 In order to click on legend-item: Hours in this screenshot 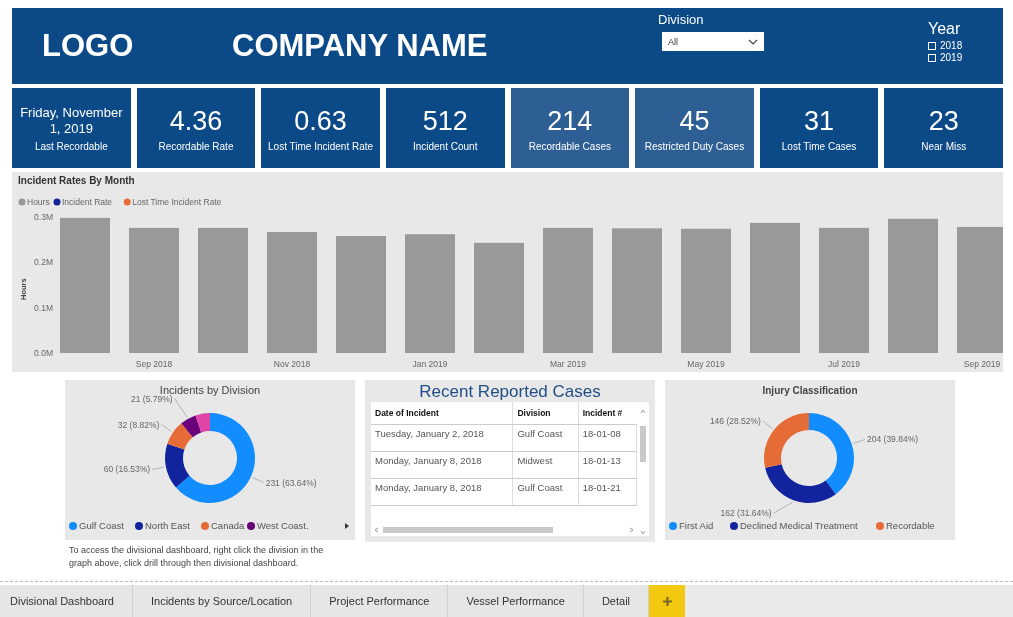, I will do `click(34, 202)`.